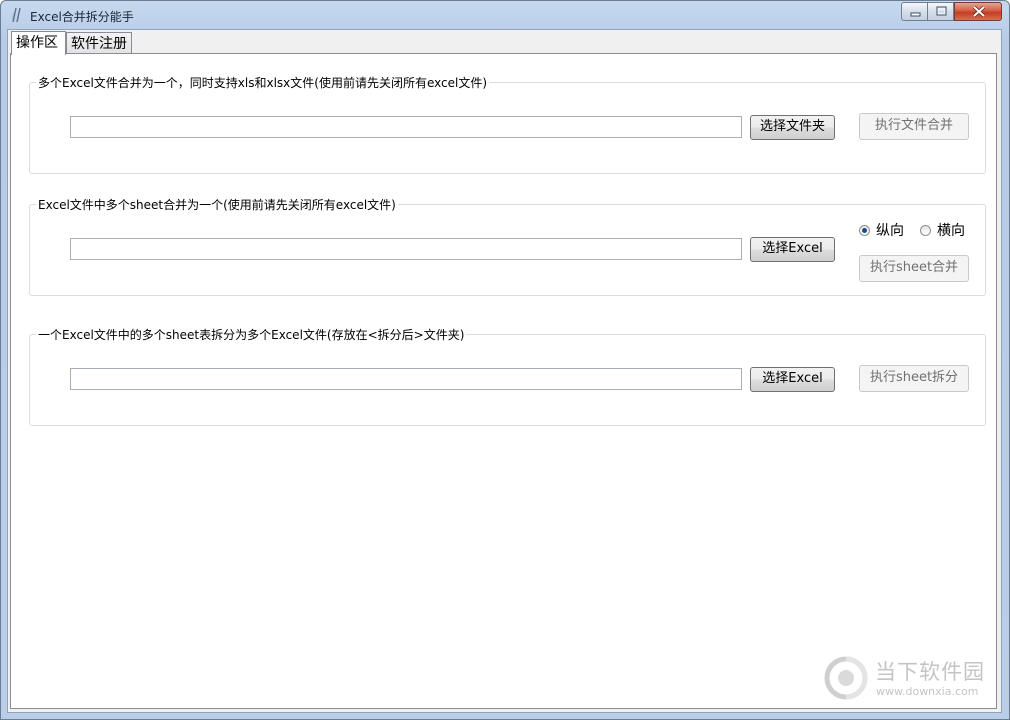  Describe the element at coordinates (890, 231) in the screenshot. I see `radio-vertical-label: 纵向` at that location.